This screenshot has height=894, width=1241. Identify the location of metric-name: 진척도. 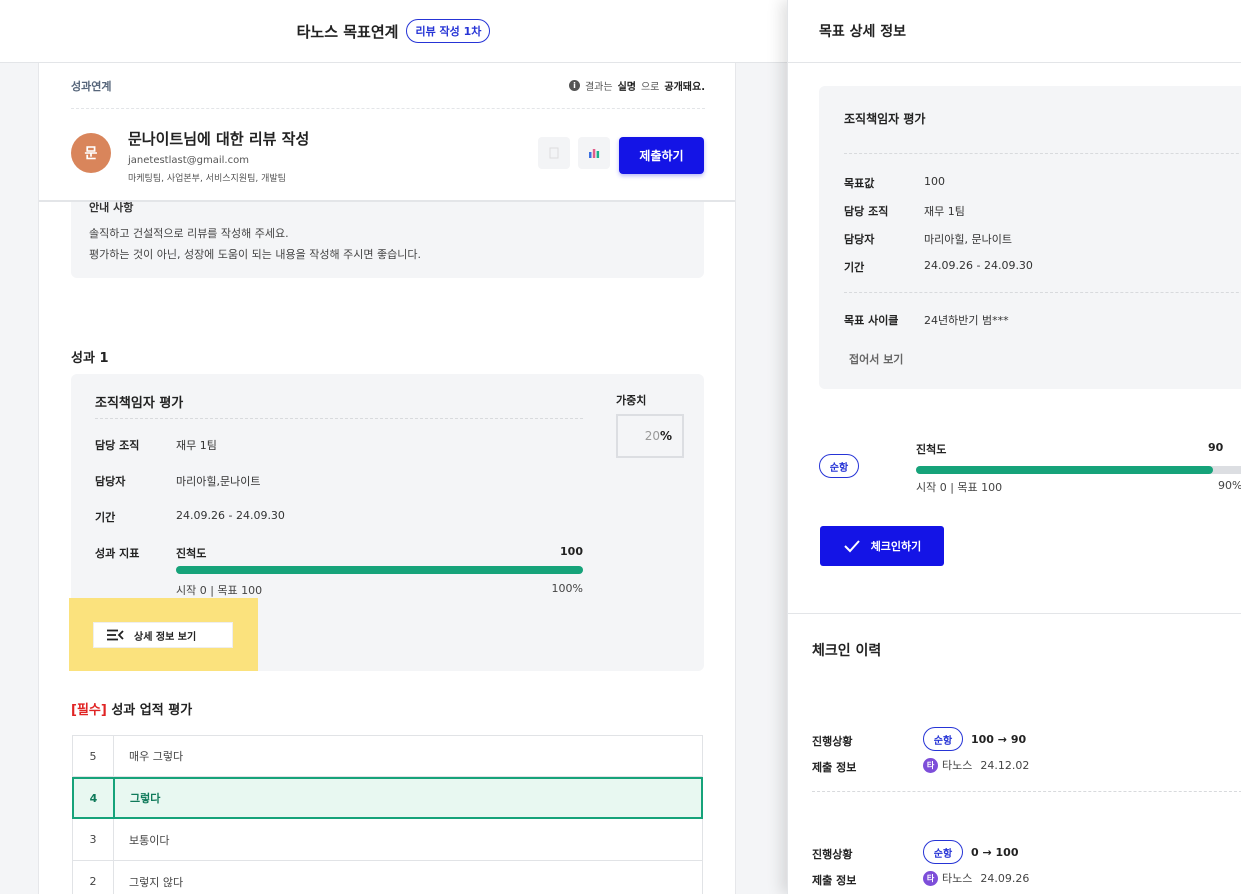
(191, 553).